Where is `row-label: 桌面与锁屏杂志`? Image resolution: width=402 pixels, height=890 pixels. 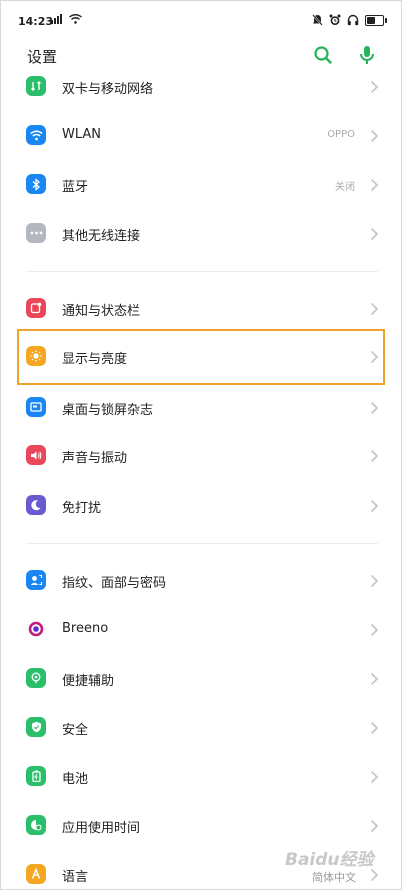
row-label: 桌面与锁屏杂志 is located at coordinates (108, 410).